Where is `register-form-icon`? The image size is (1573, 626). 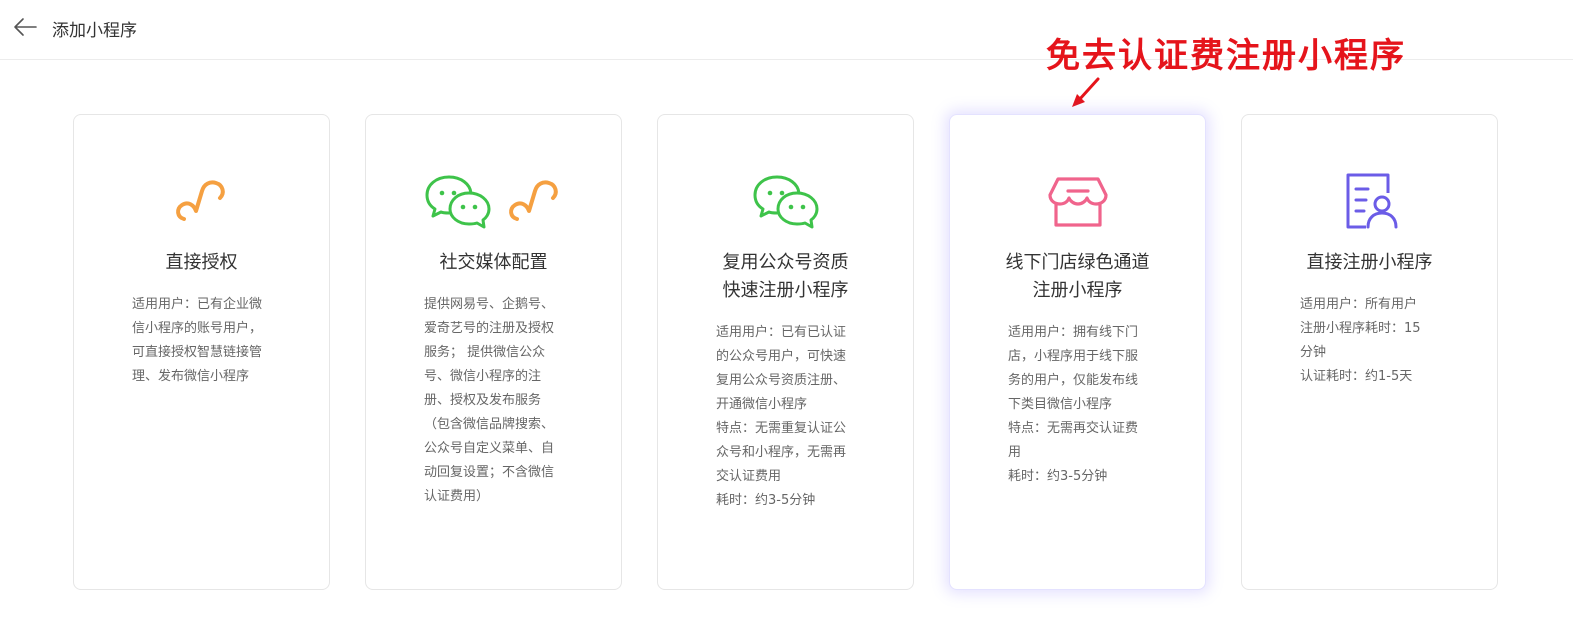 register-form-icon is located at coordinates (1371, 201).